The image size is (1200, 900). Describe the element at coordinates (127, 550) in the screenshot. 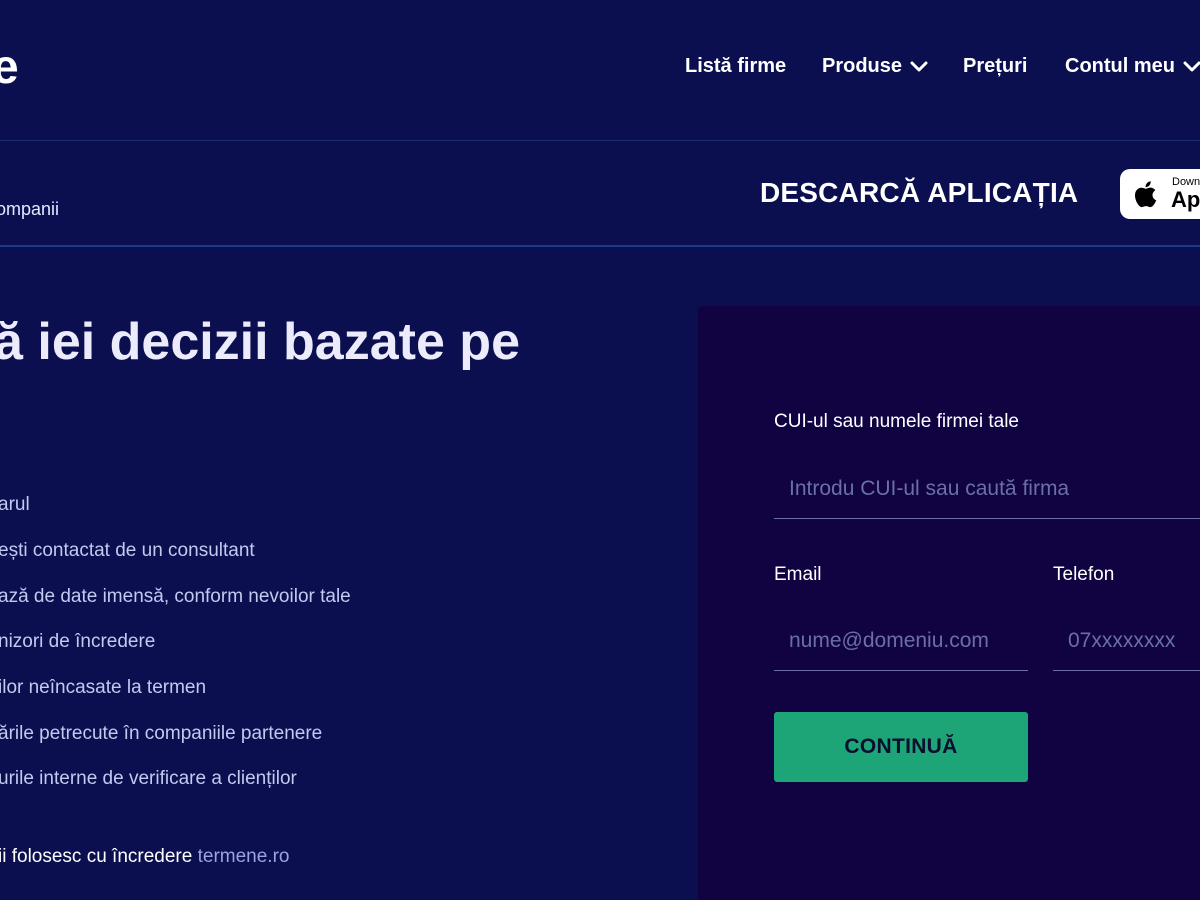

I see `feature-item: ești contactat de un consultant` at that location.